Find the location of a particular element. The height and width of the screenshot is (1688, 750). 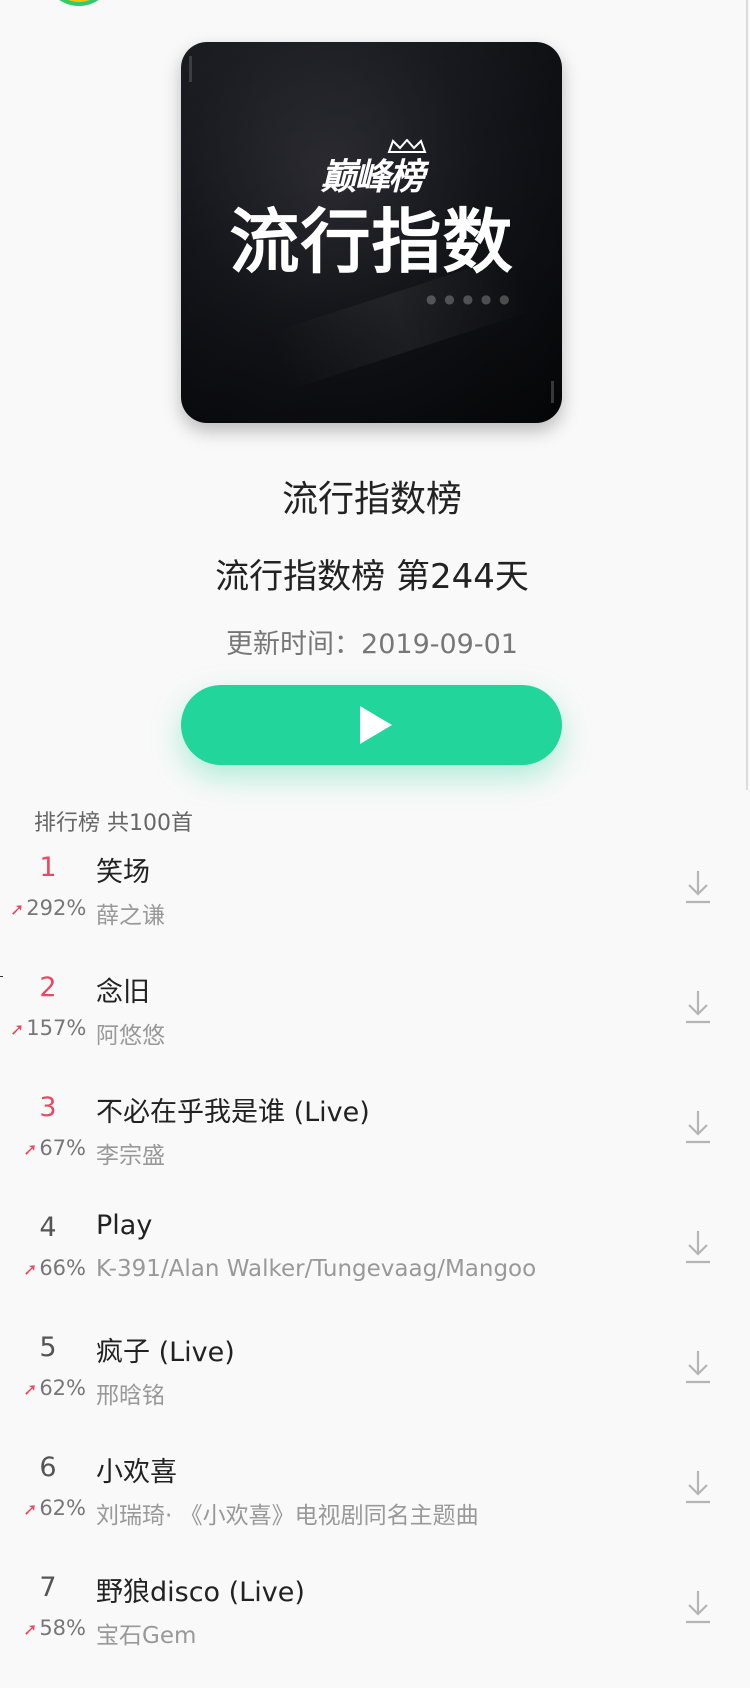

chart-title: 流行指数榜 is located at coordinates (371, 499).